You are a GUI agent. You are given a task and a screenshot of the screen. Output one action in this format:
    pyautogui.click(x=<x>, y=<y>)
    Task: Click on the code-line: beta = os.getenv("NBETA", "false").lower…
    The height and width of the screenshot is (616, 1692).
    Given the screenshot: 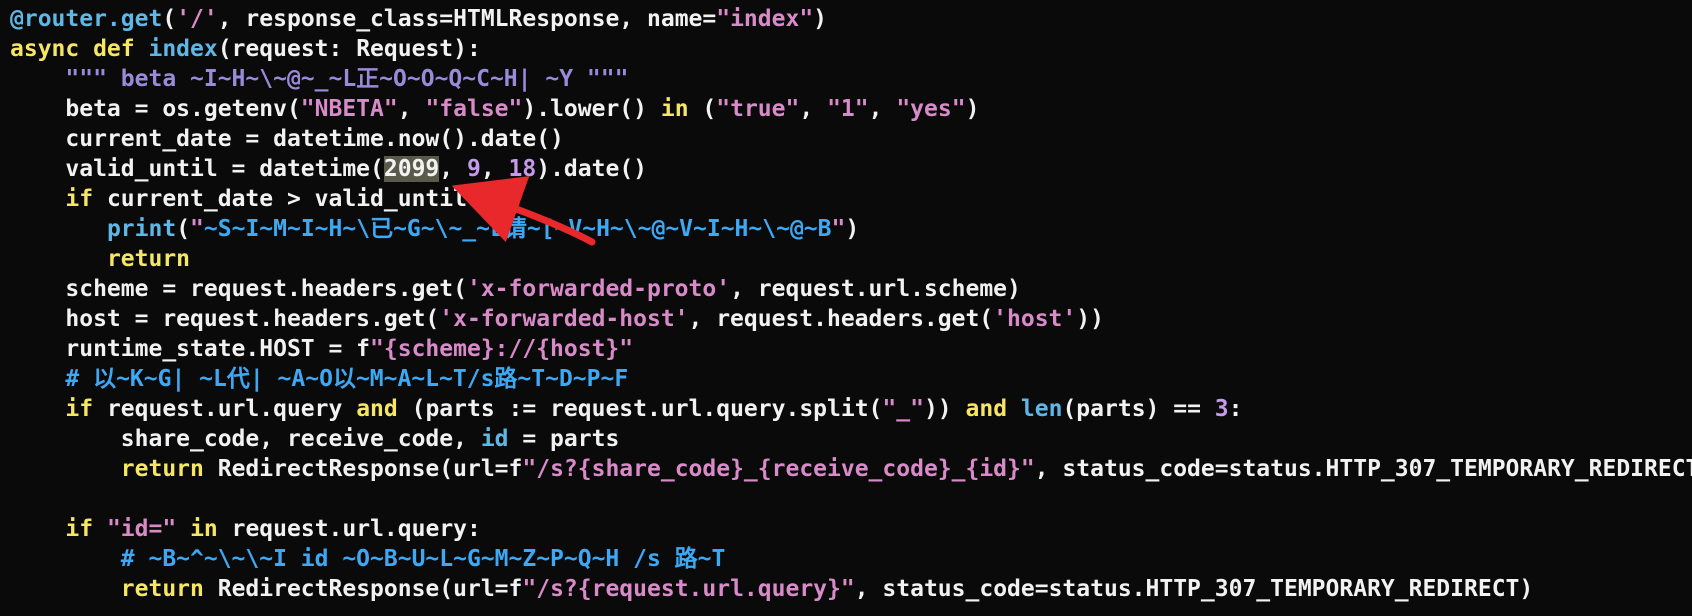 What is the action you would take?
    pyautogui.click(x=846, y=109)
    